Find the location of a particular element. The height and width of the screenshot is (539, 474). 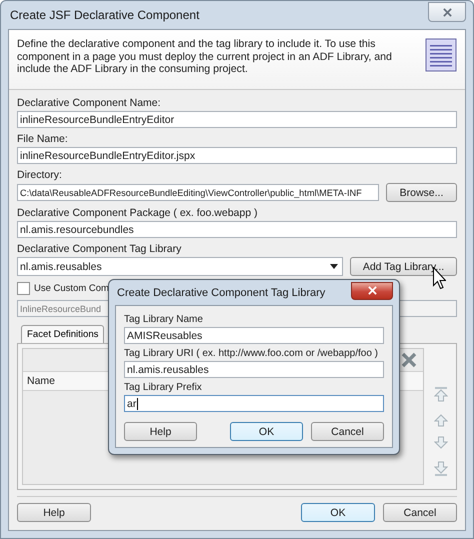

move-bottom-icon is located at coordinates (441, 469).